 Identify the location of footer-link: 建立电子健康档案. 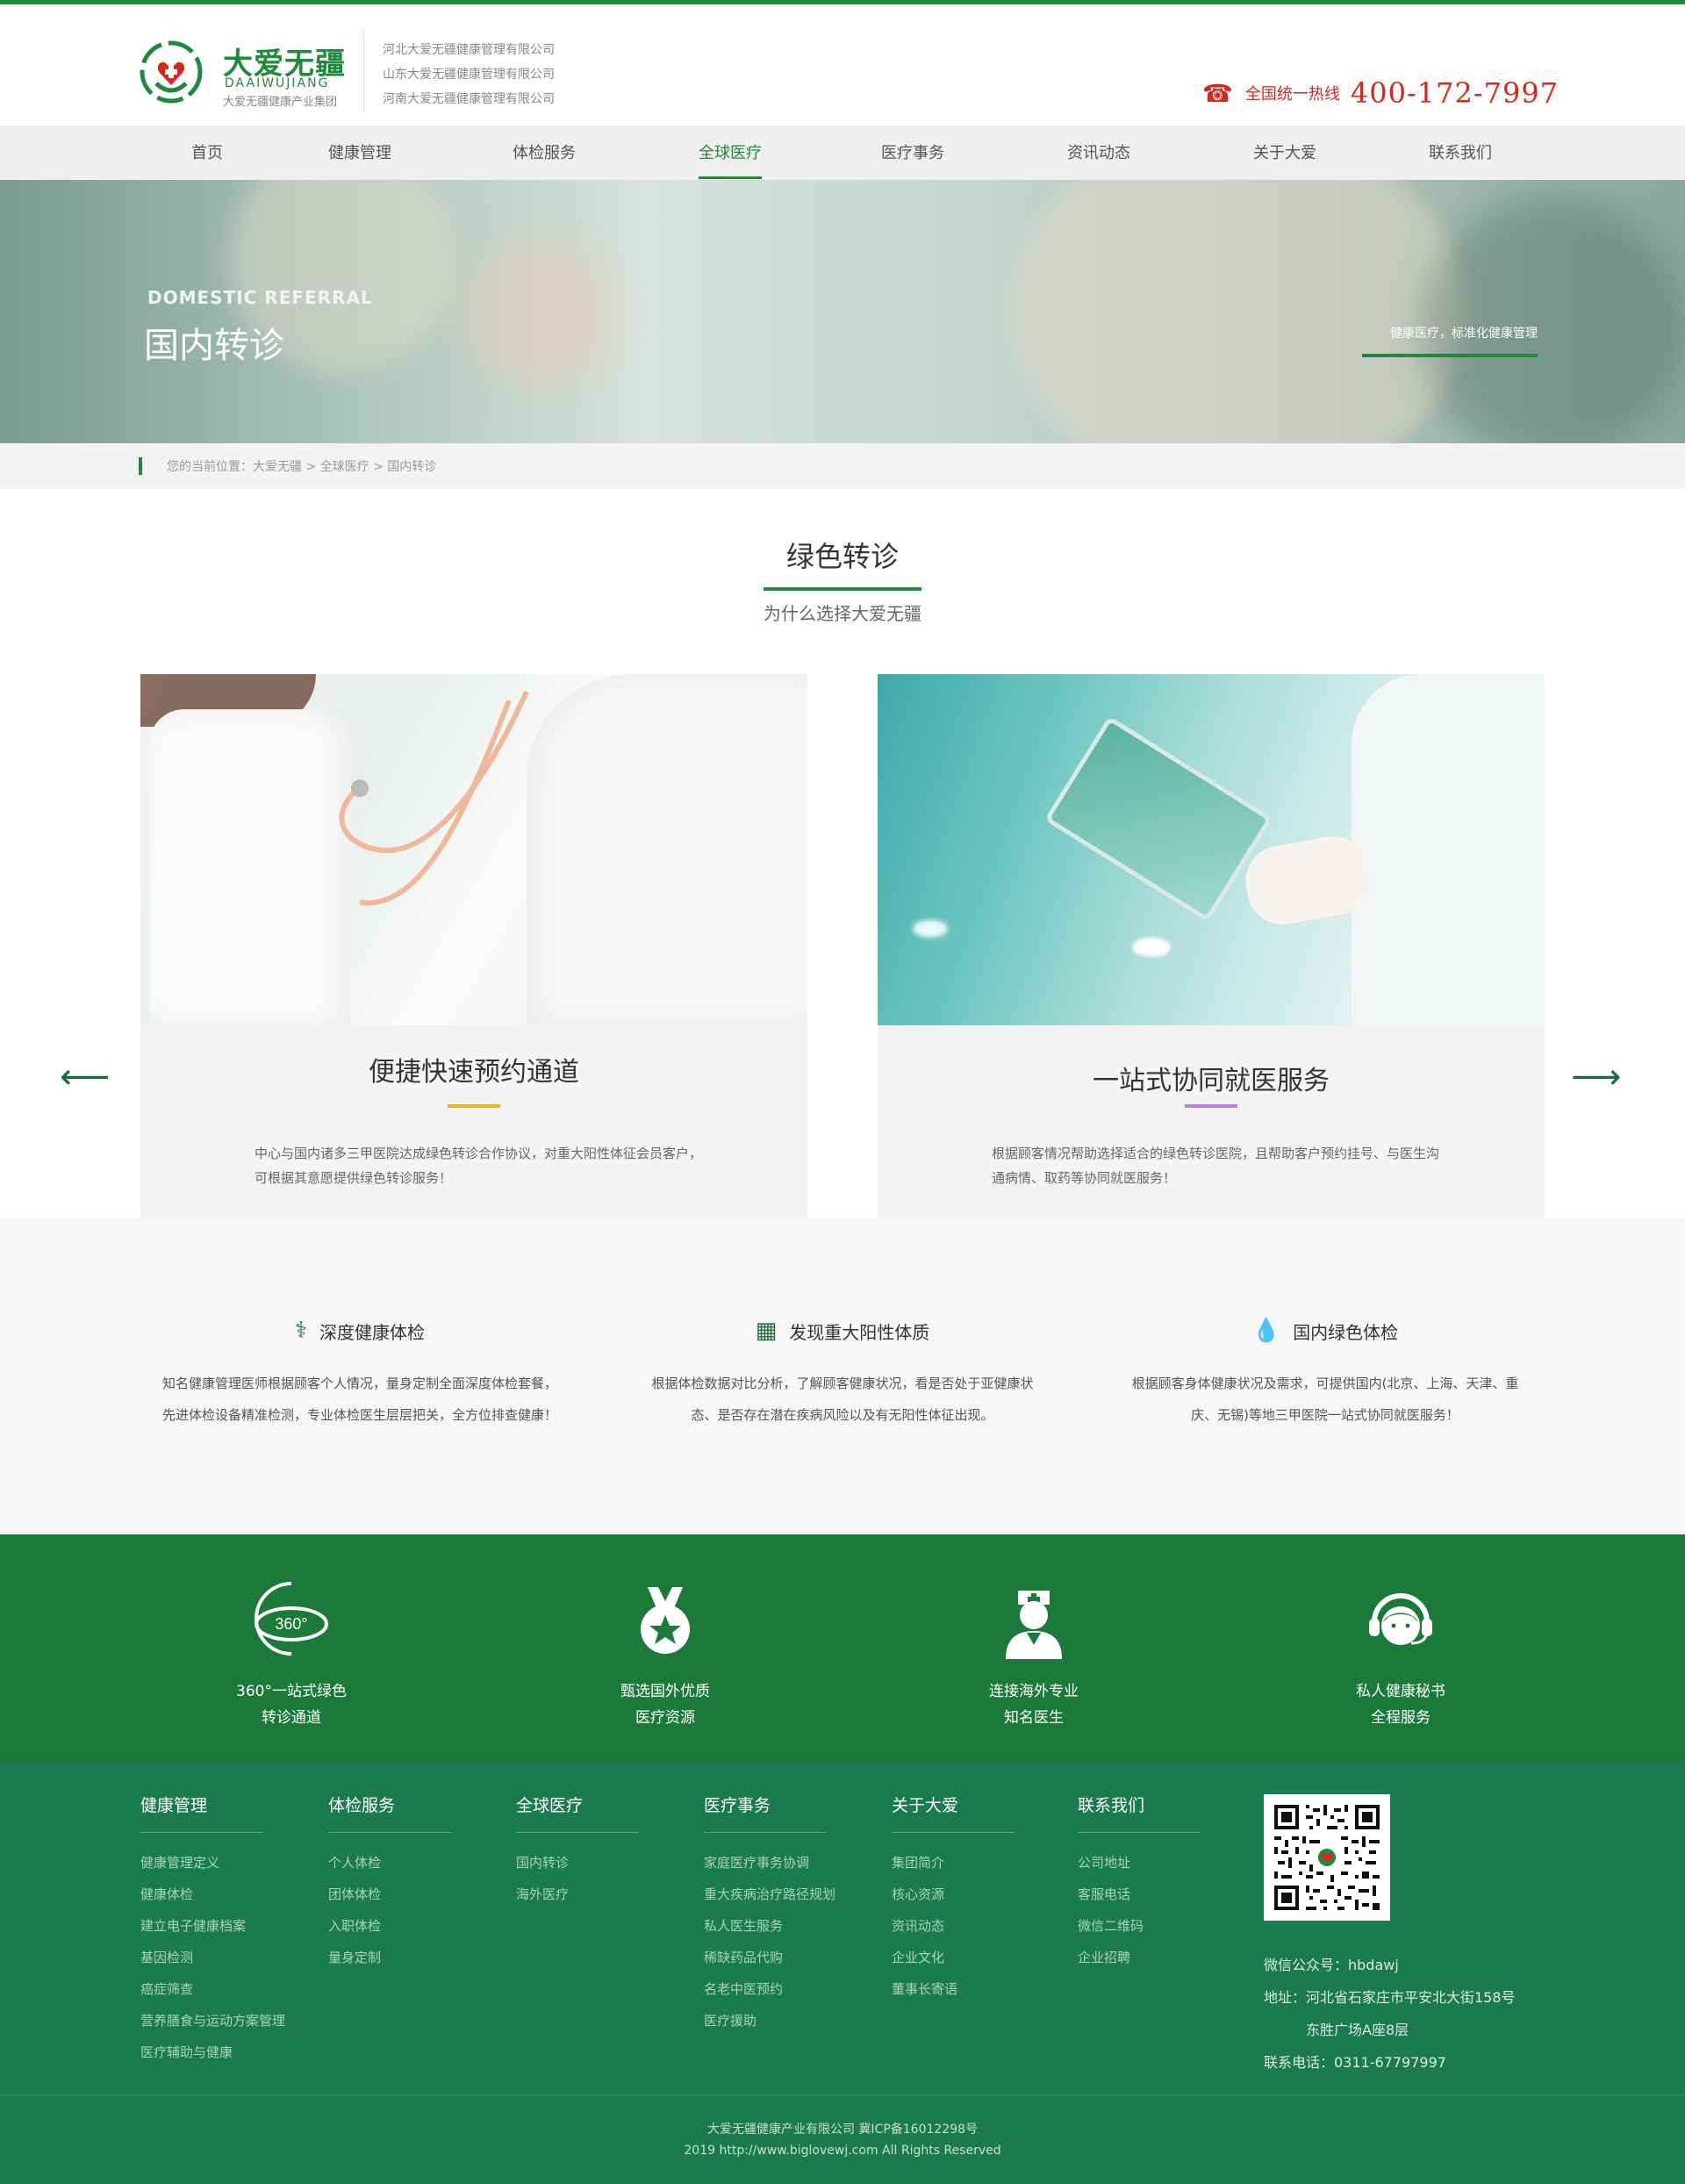
(219, 1926).